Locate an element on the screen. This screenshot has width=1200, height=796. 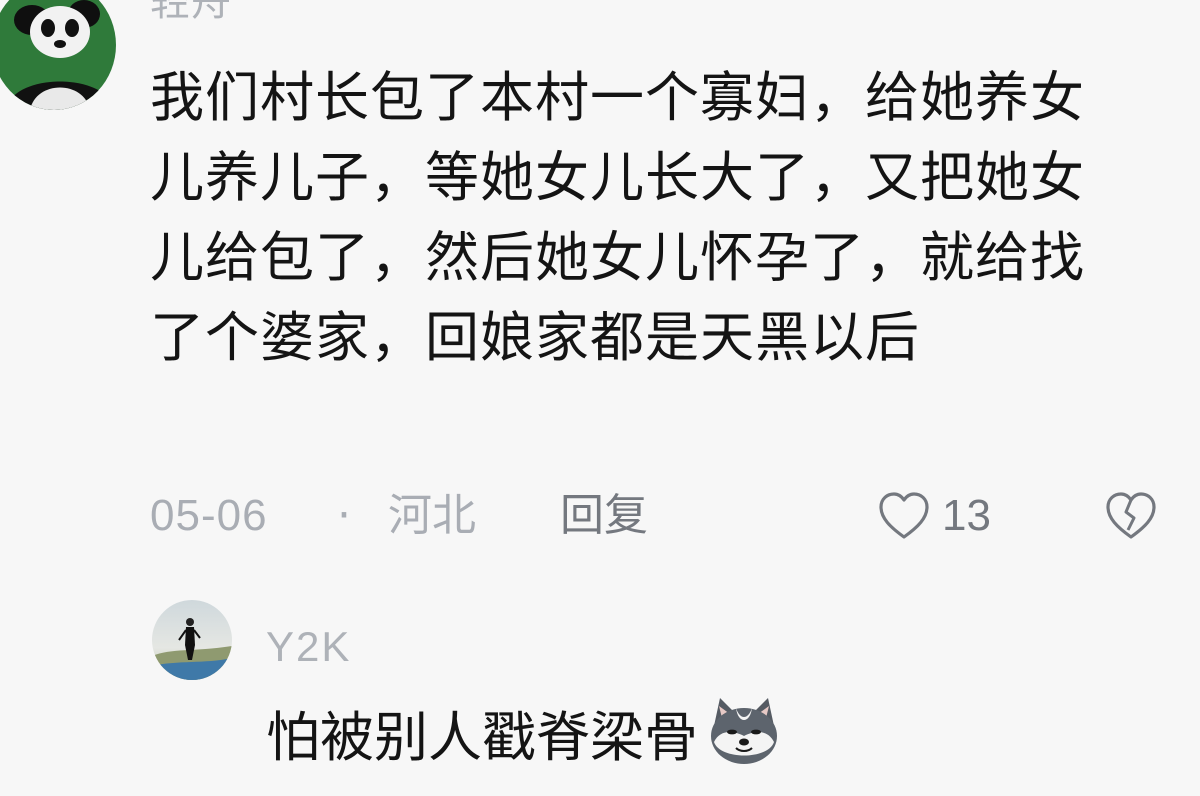
comment-location: 河北 is located at coordinates (432, 515).